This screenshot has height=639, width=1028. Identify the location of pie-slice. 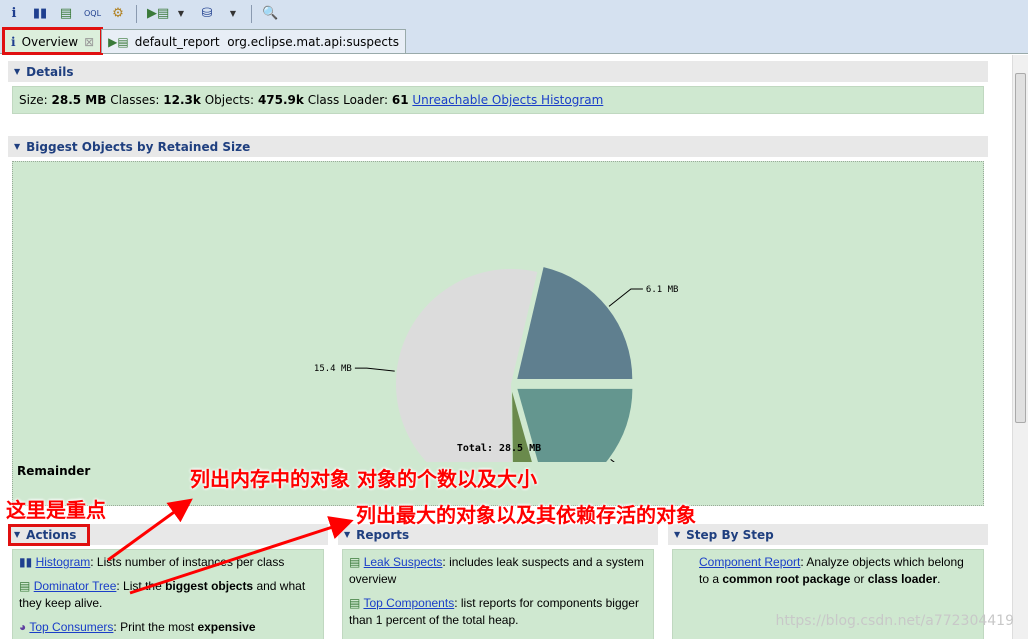
(575, 323).